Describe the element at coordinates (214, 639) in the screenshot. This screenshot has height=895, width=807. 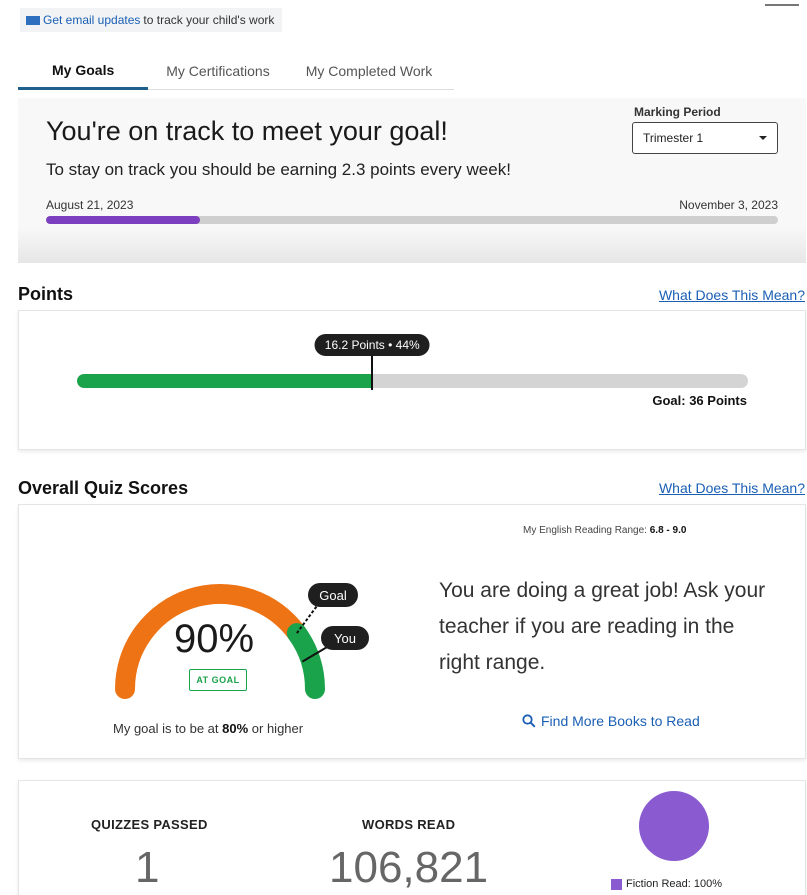
I see `quiz-score-percent: 90%` at that location.